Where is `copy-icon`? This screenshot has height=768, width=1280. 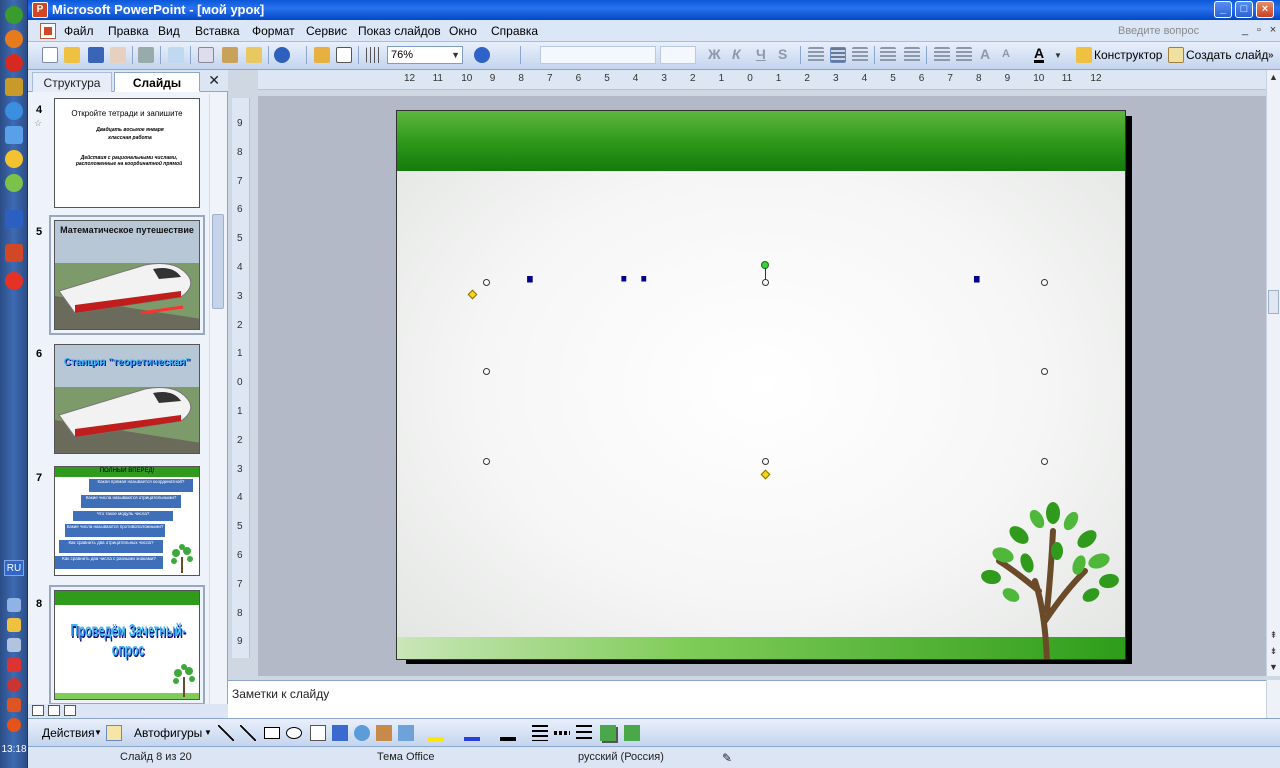
copy-icon is located at coordinates (206, 55).